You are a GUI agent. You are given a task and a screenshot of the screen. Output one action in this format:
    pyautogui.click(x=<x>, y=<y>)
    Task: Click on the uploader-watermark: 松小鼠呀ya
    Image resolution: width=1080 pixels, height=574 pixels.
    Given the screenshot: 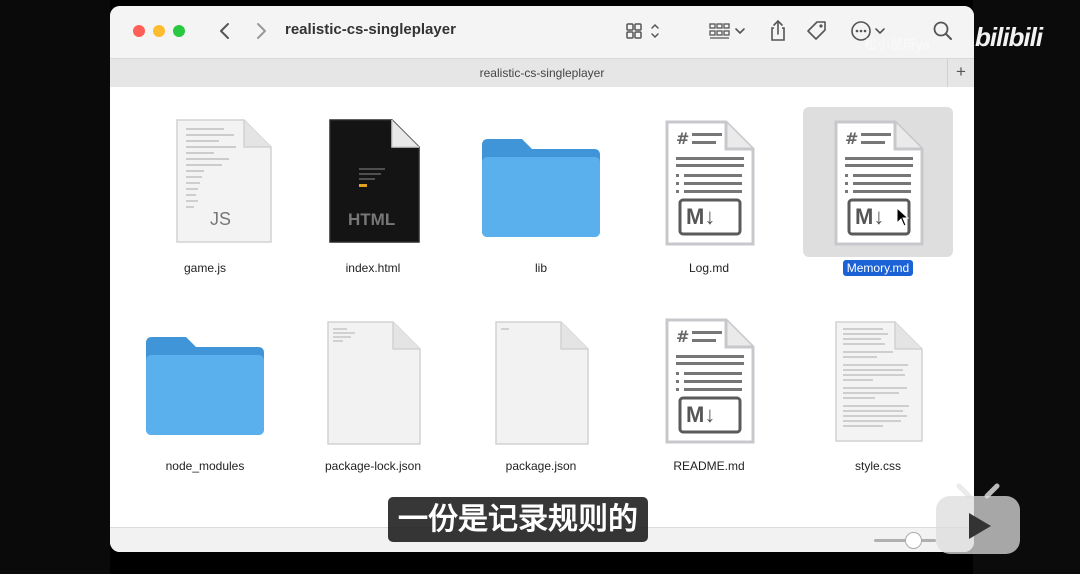 What is the action you would take?
    pyautogui.click(x=897, y=44)
    